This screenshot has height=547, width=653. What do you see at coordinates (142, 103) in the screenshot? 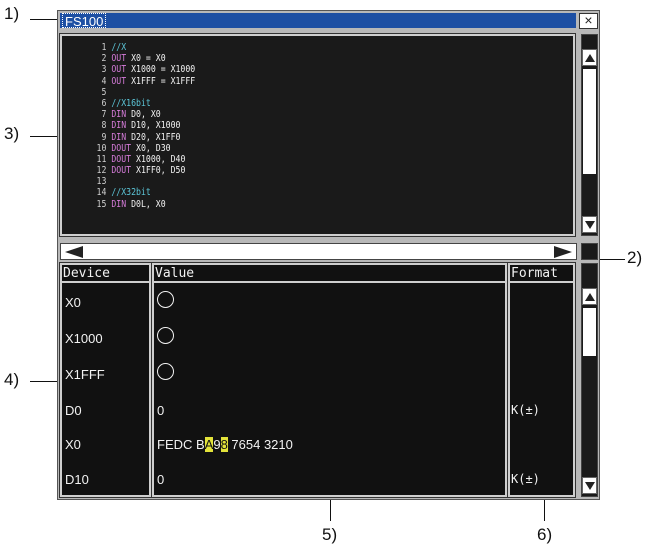
I see `code-line: 6 //X16bit` at bounding box center [142, 103].